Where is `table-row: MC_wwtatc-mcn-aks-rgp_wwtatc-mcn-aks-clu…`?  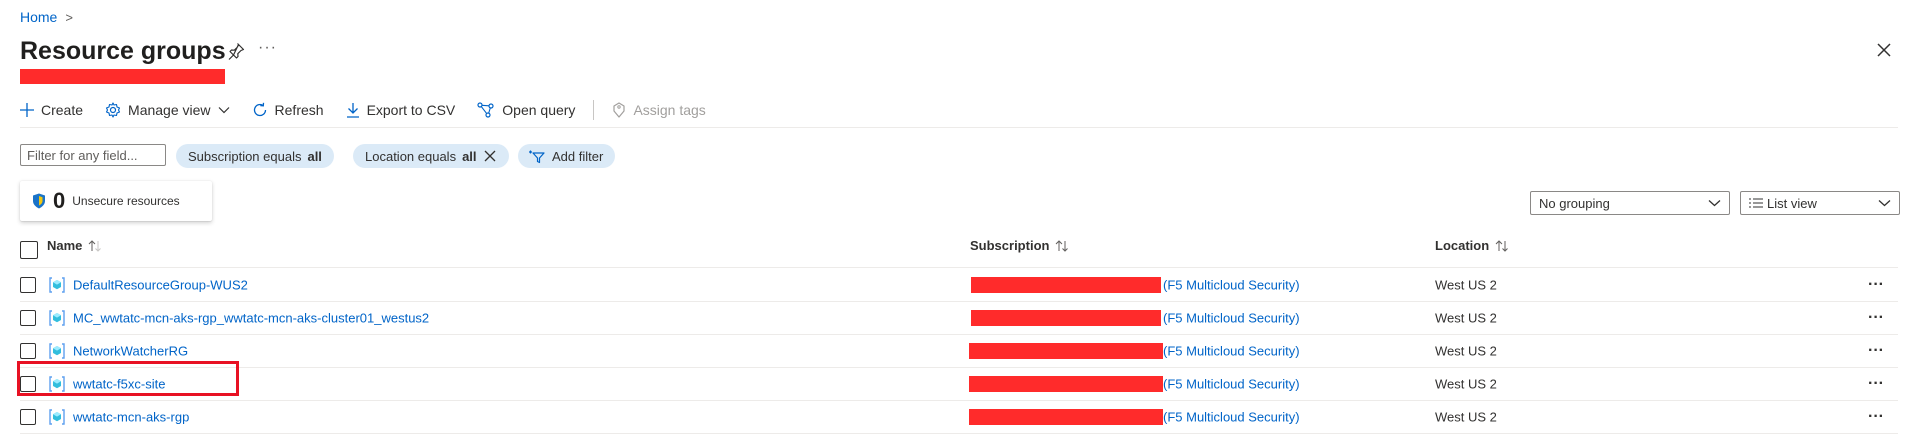 table-row: MC_wwtatc-mcn-aks-rgp_wwtatc-mcn-aks-clu… is located at coordinates (959, 318).